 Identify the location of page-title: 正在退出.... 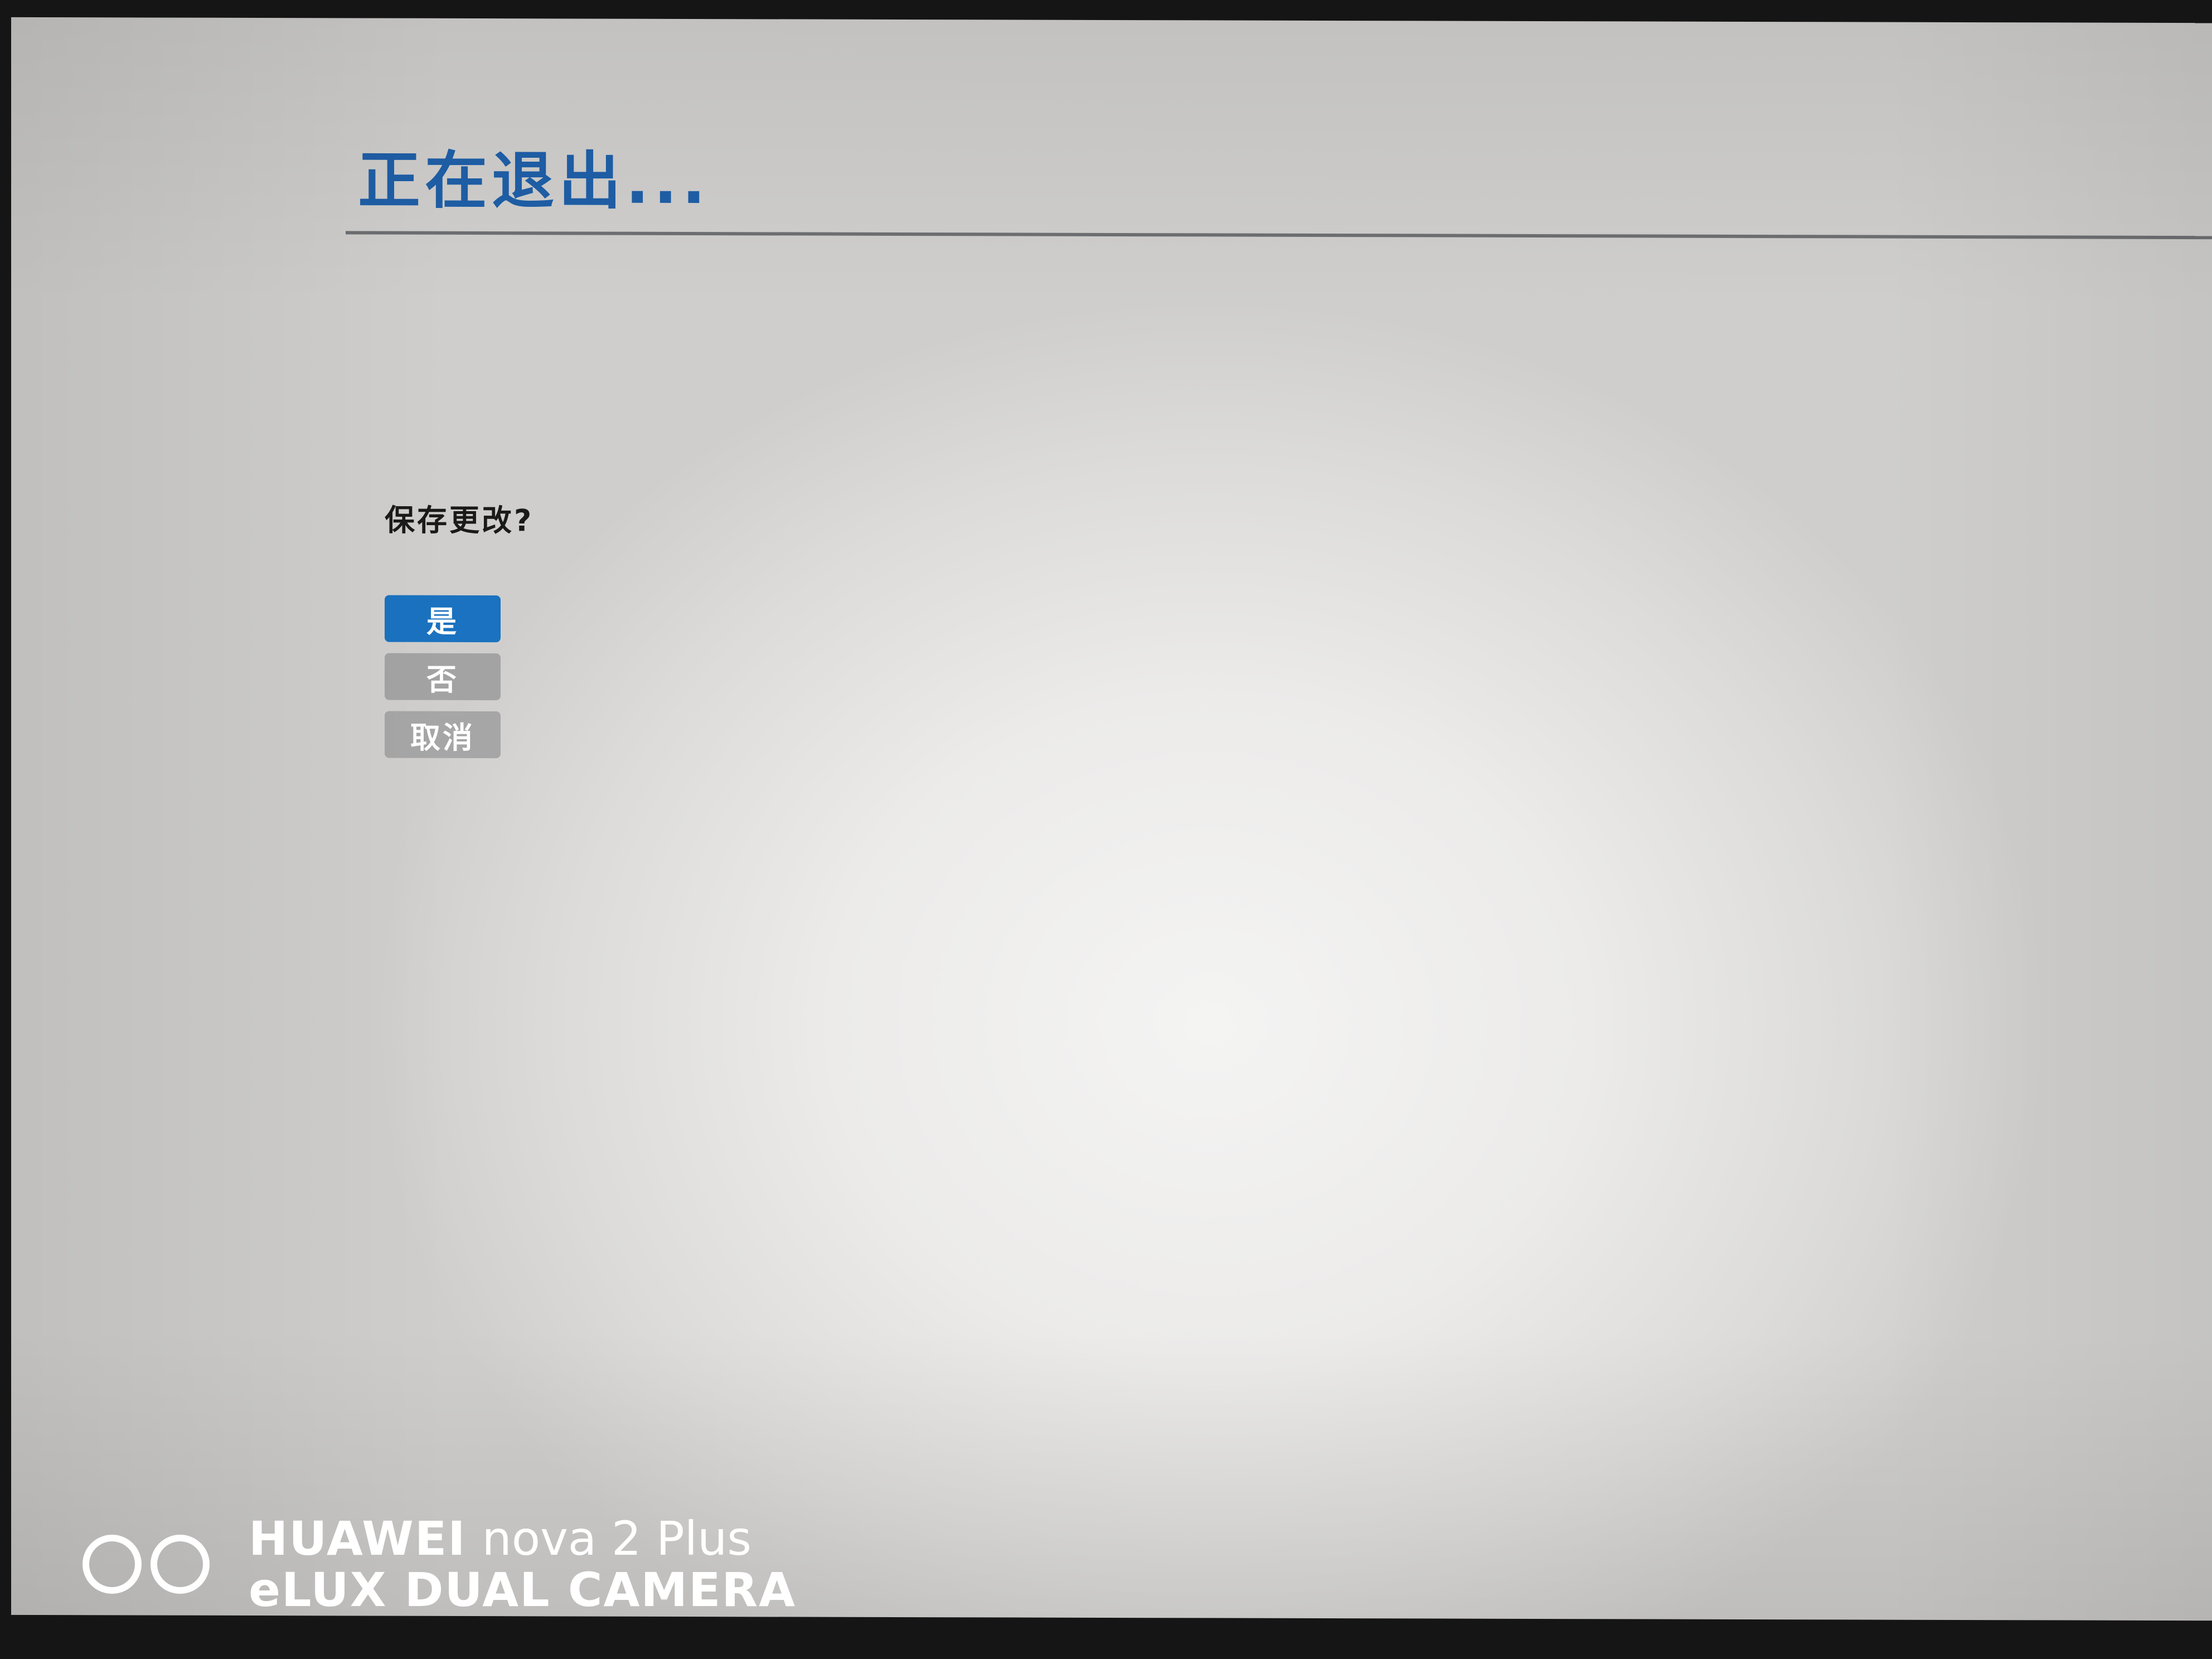
(534, 182).